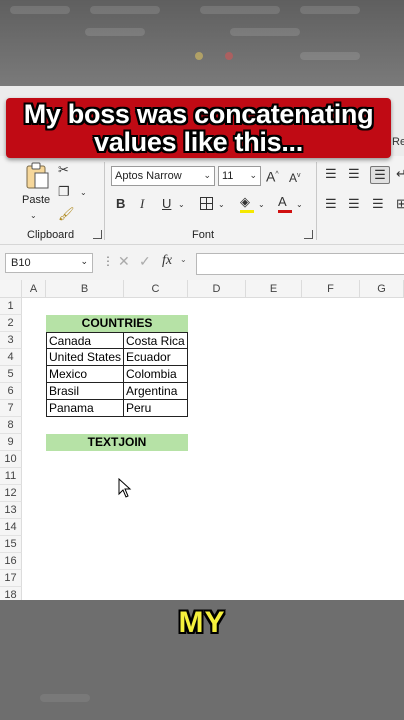  I want to click on format-painter-icon: 🖌, so click(66, 214).